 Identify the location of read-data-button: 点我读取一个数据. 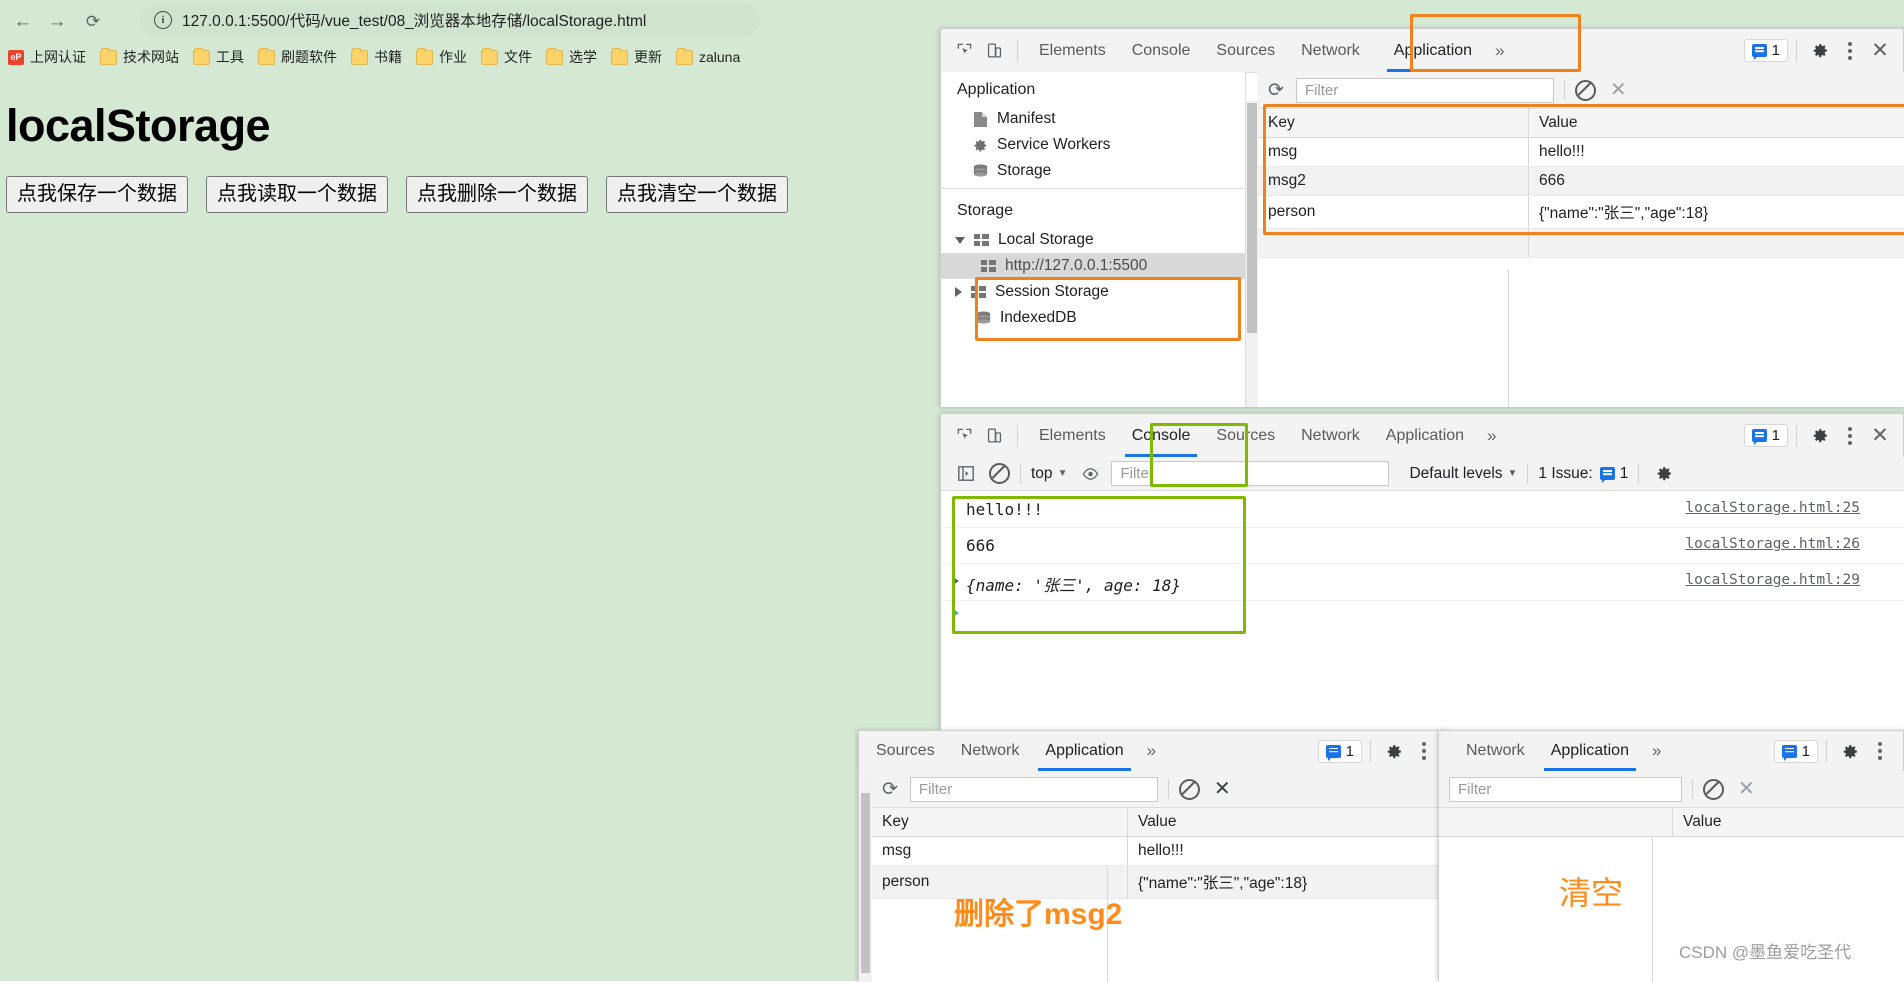
(297, 194).